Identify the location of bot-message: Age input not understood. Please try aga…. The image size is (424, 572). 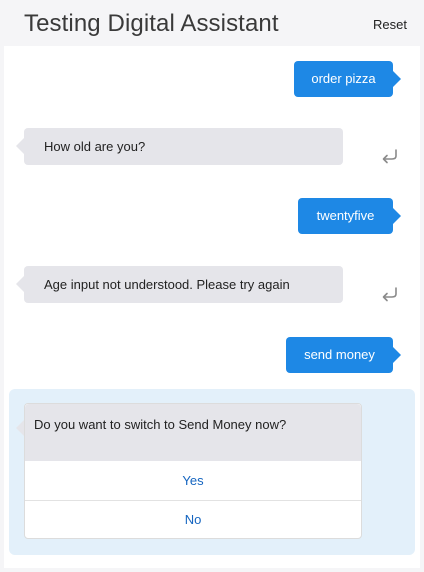
(179, 284).